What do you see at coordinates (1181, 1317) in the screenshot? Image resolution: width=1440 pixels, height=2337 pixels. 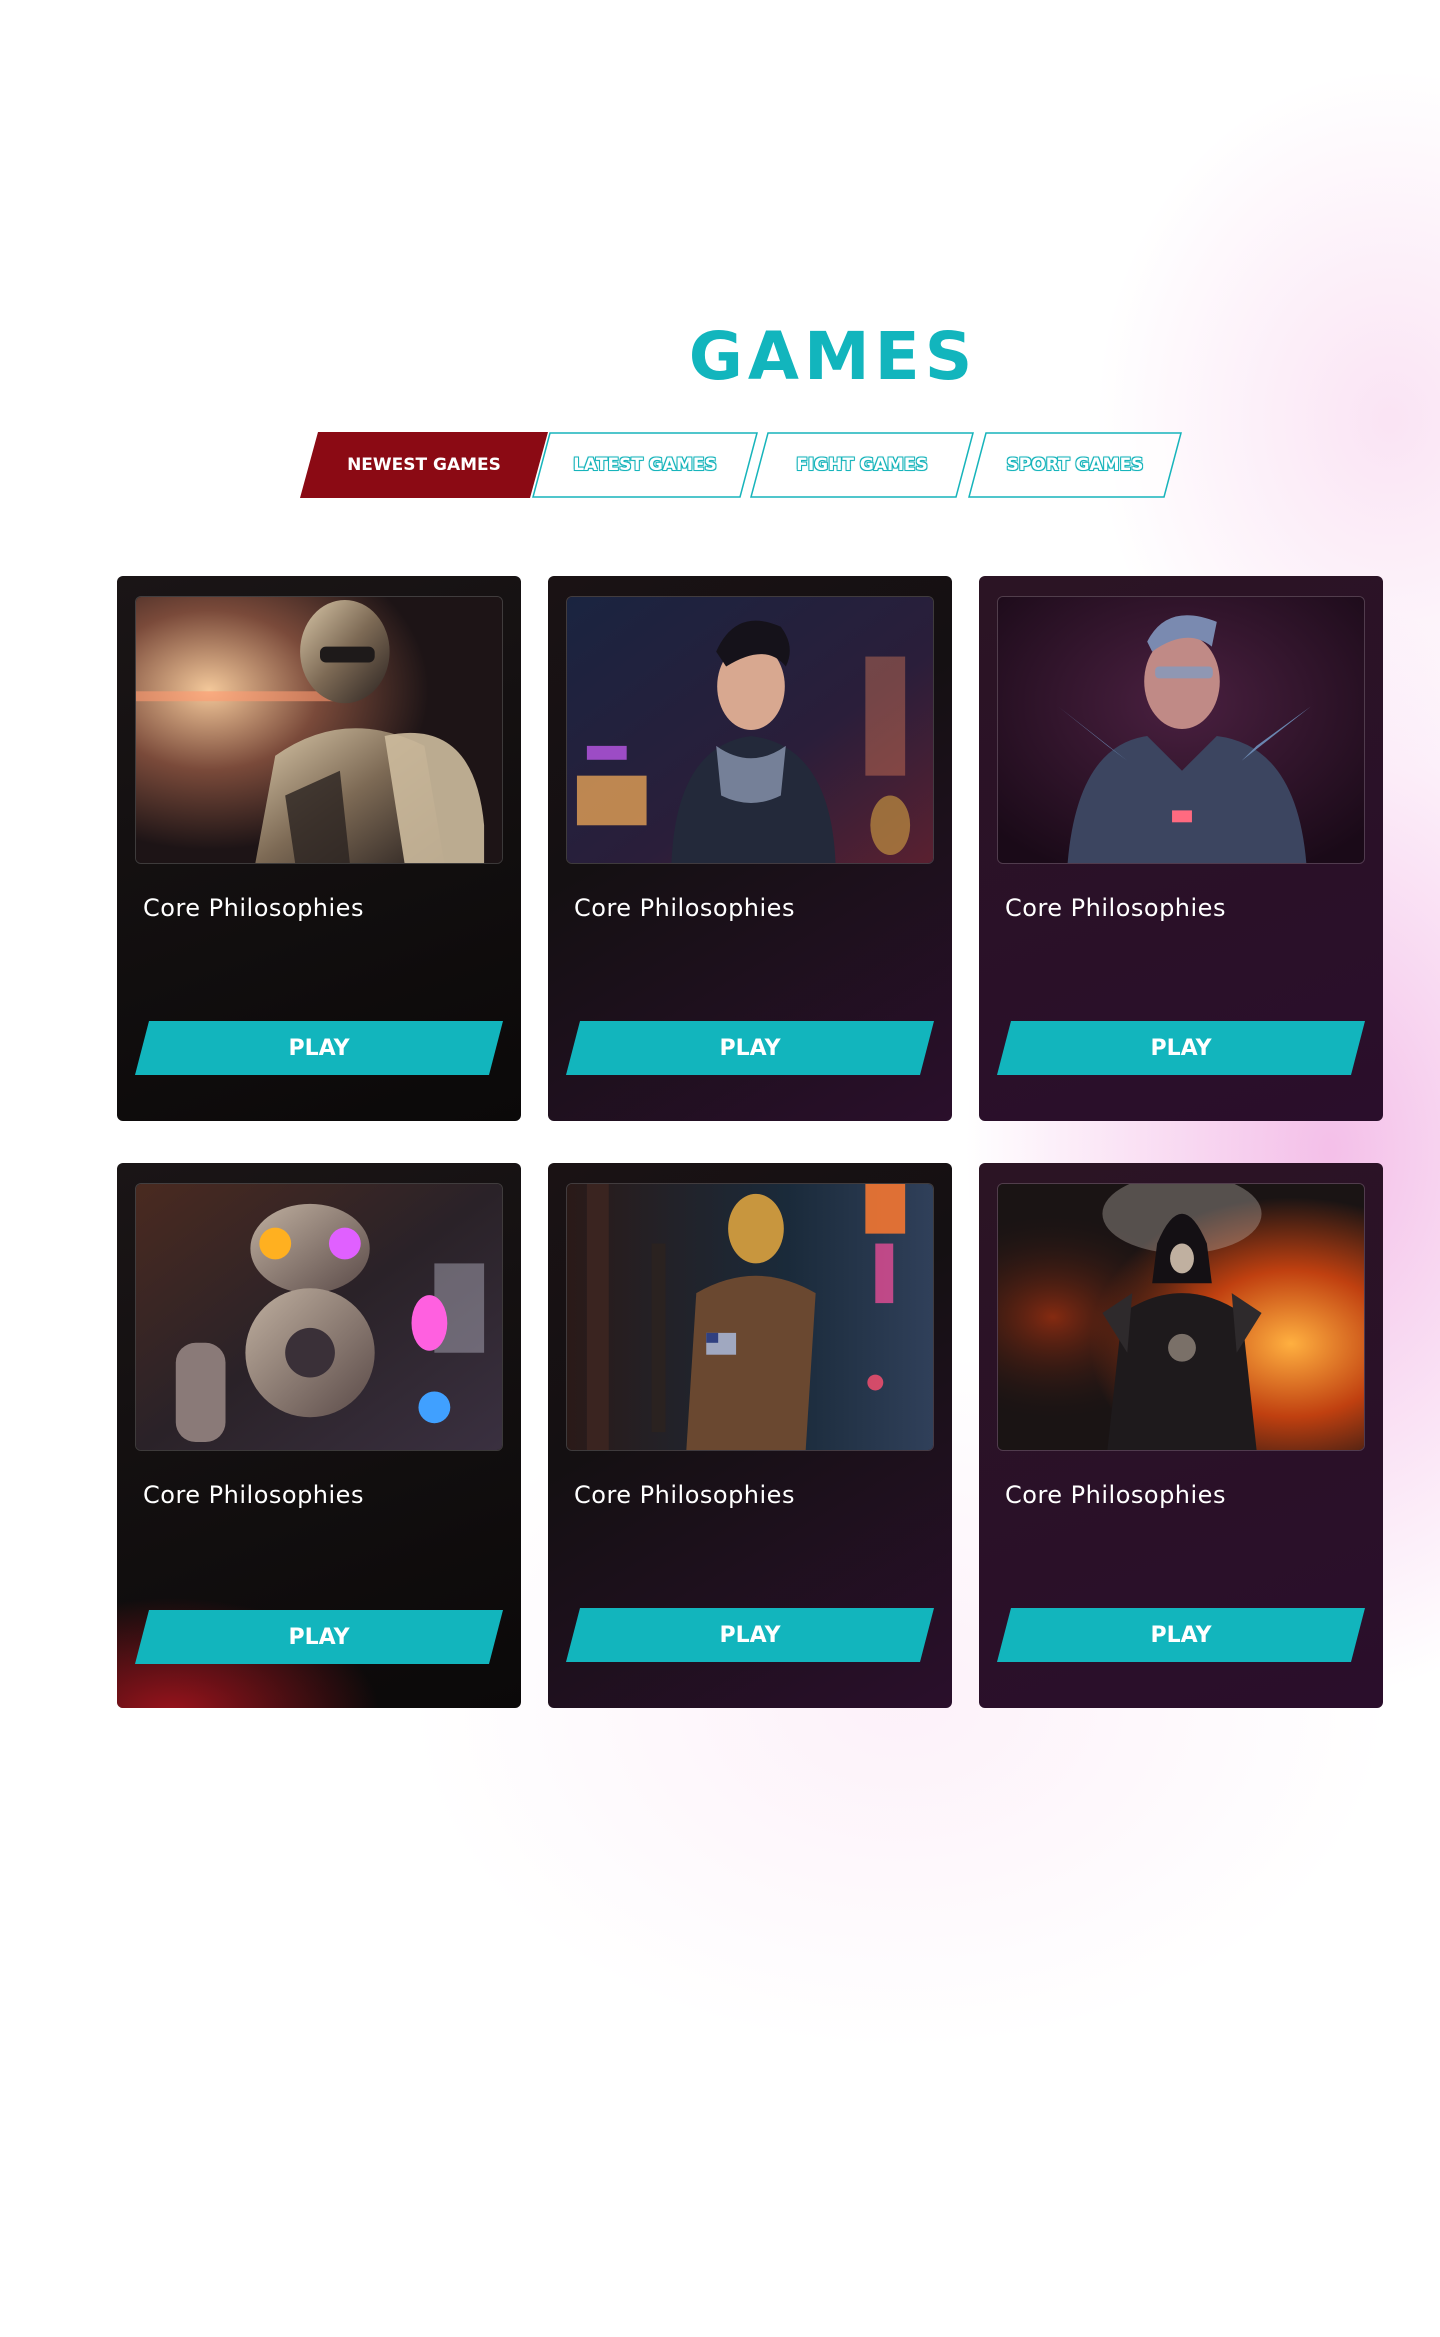 I see `dark-knight-image` at bounding box center [1181, 1317].